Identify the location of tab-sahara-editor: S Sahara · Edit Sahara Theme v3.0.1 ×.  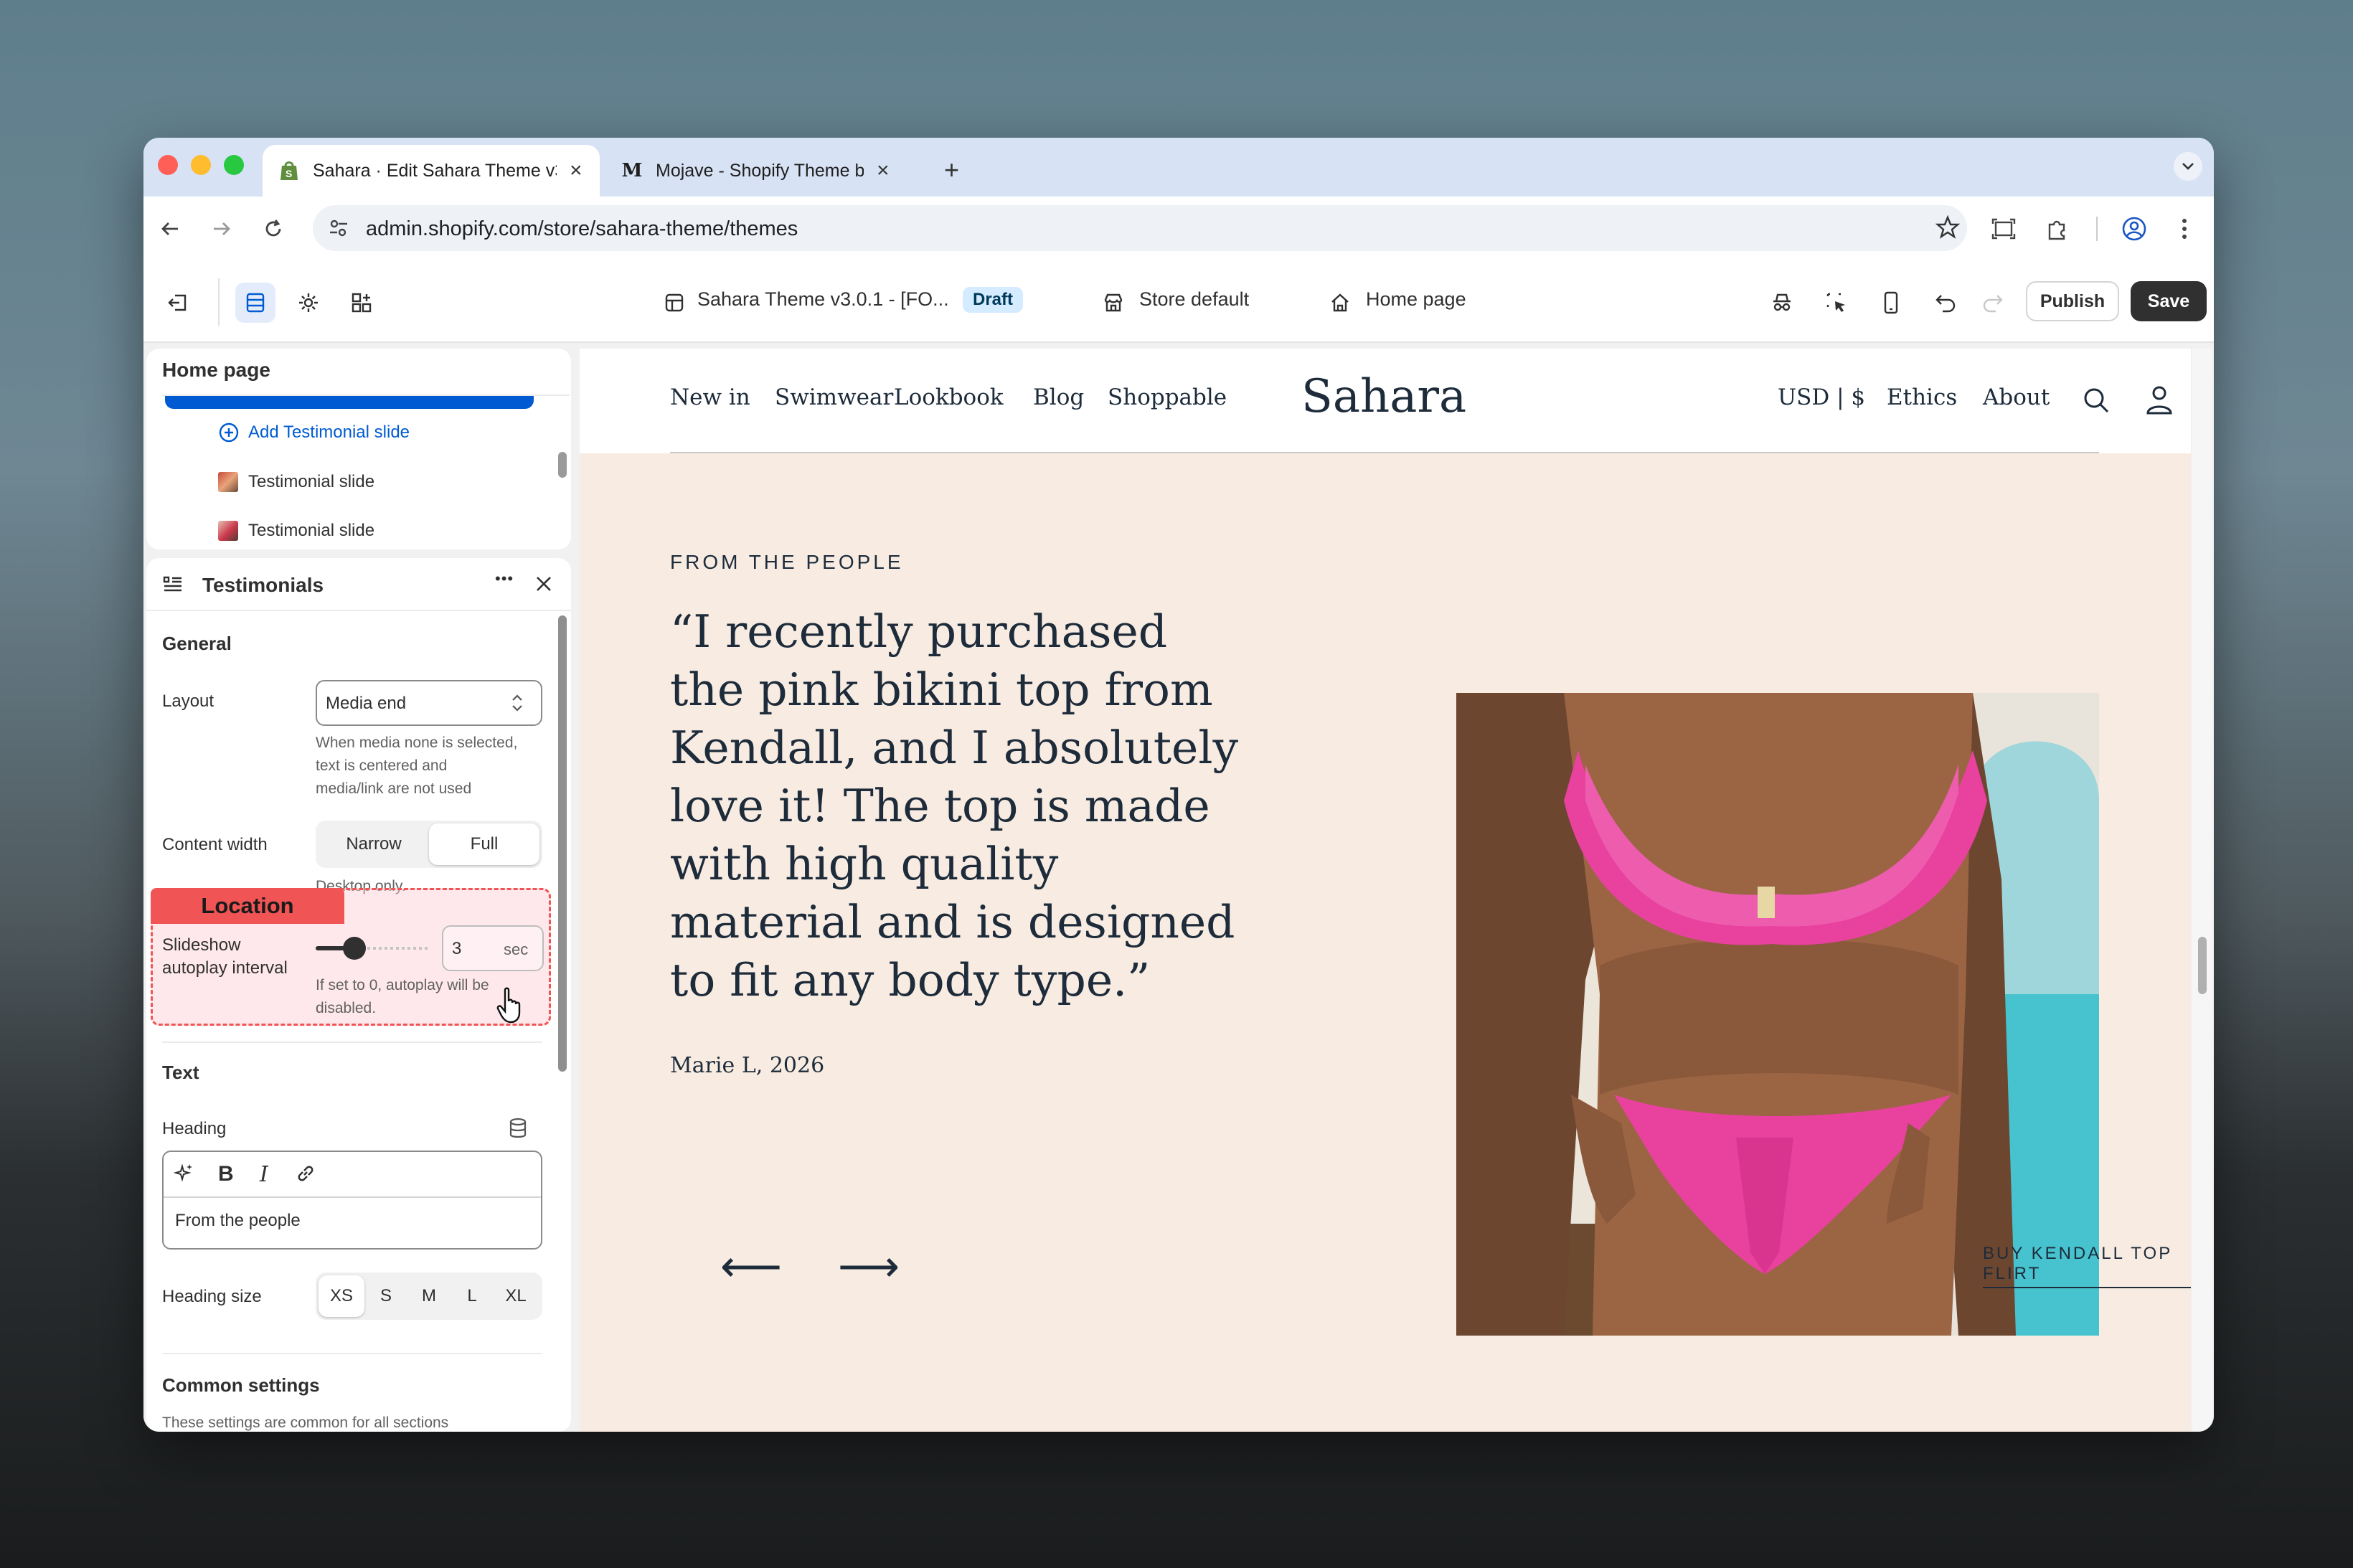
(432, 171).